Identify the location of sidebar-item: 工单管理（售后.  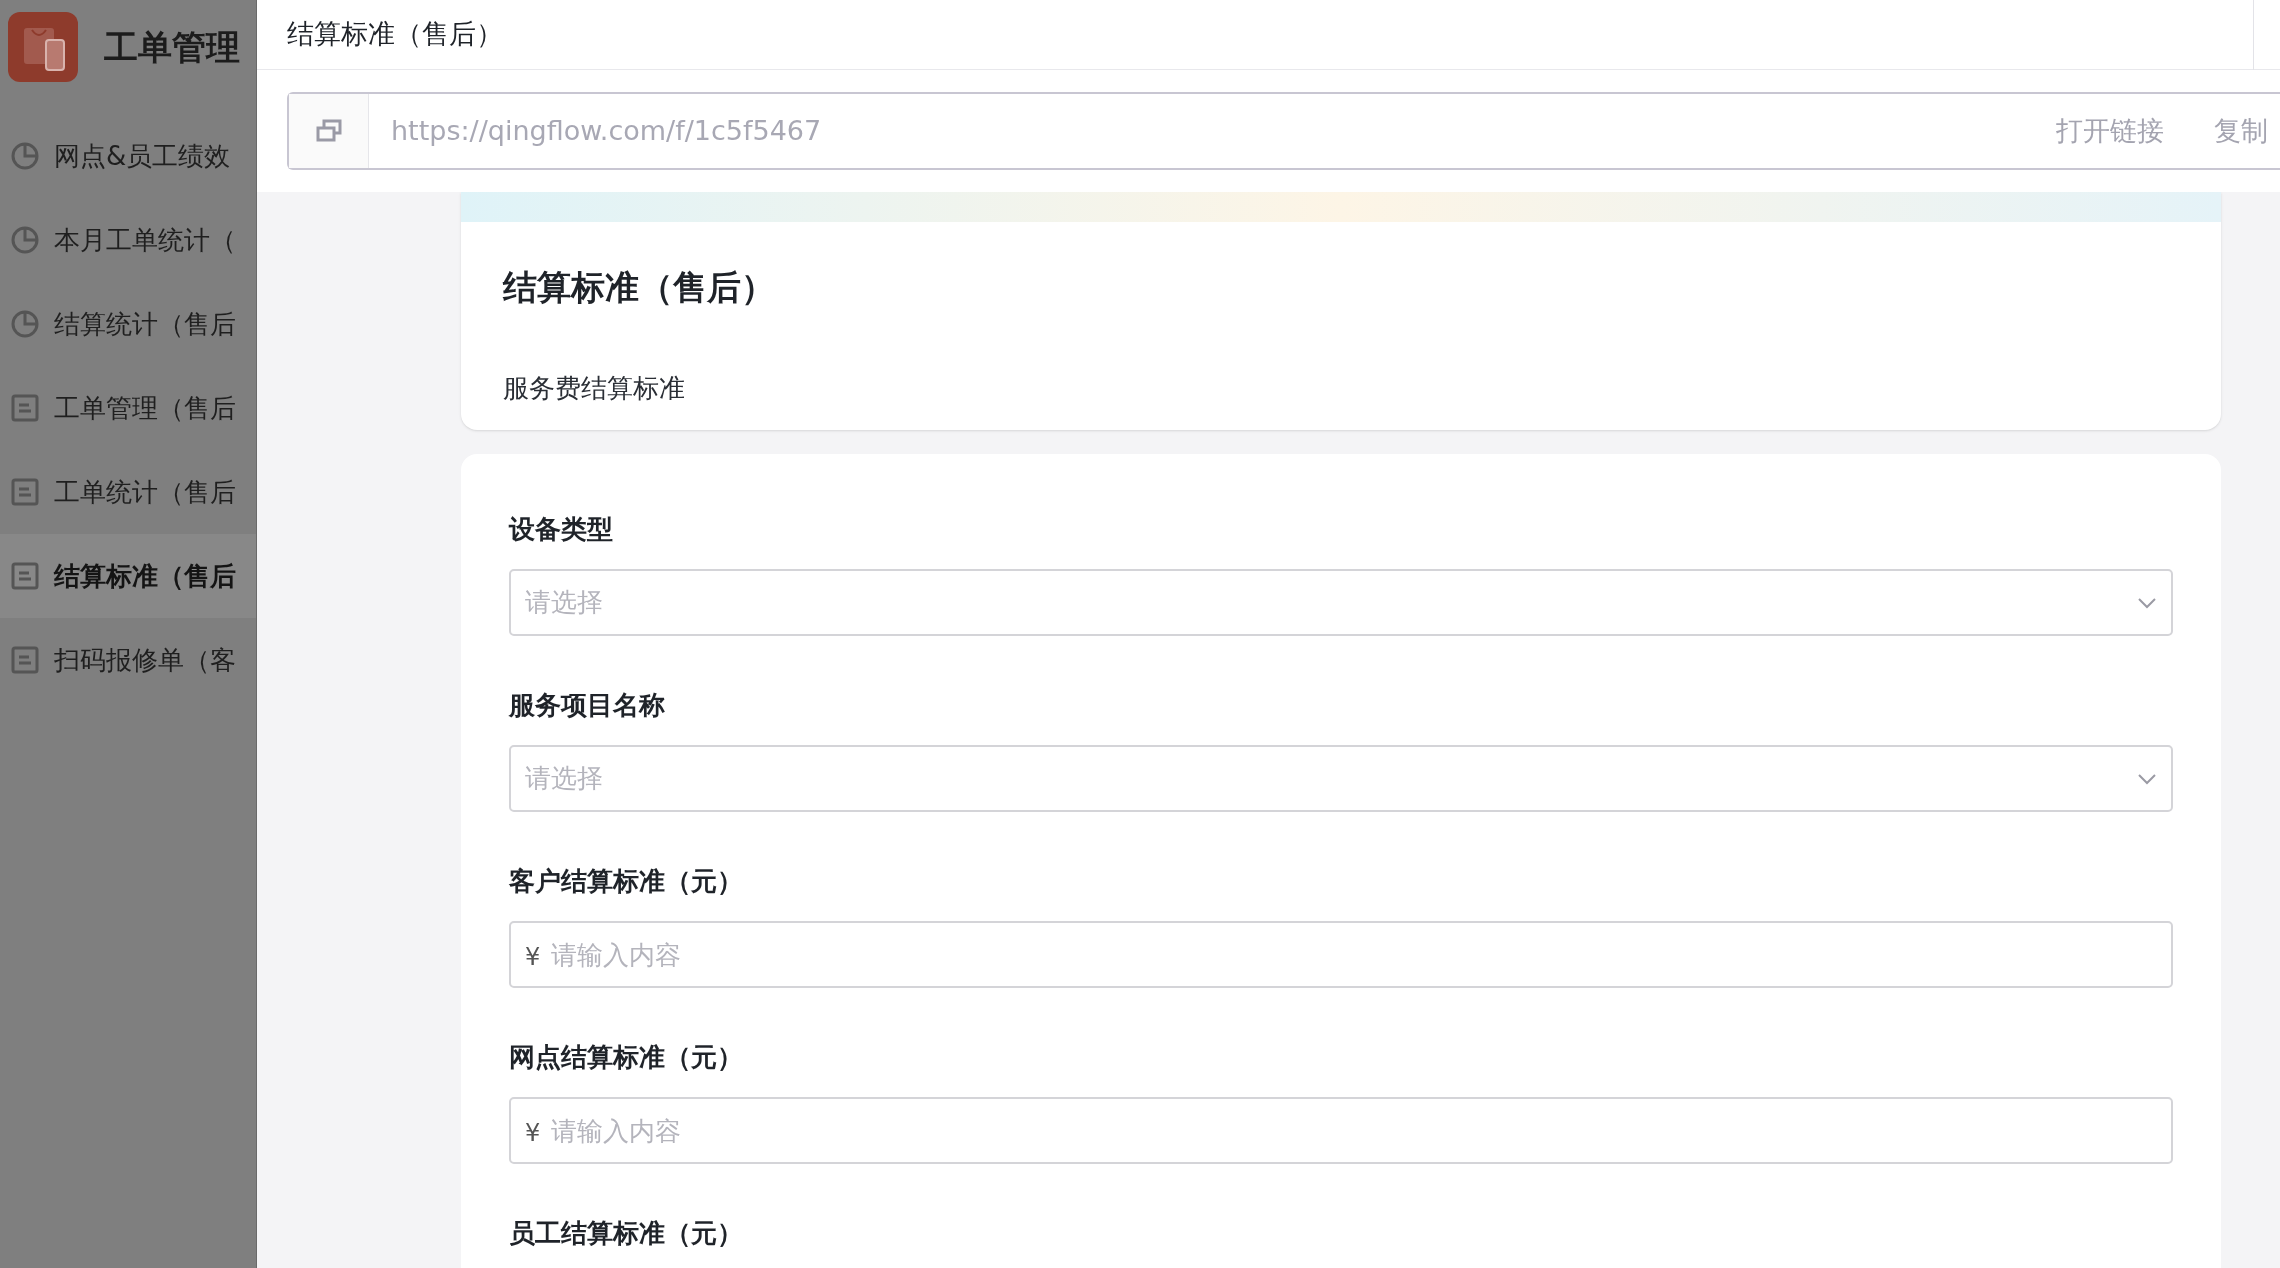
(128, 408).